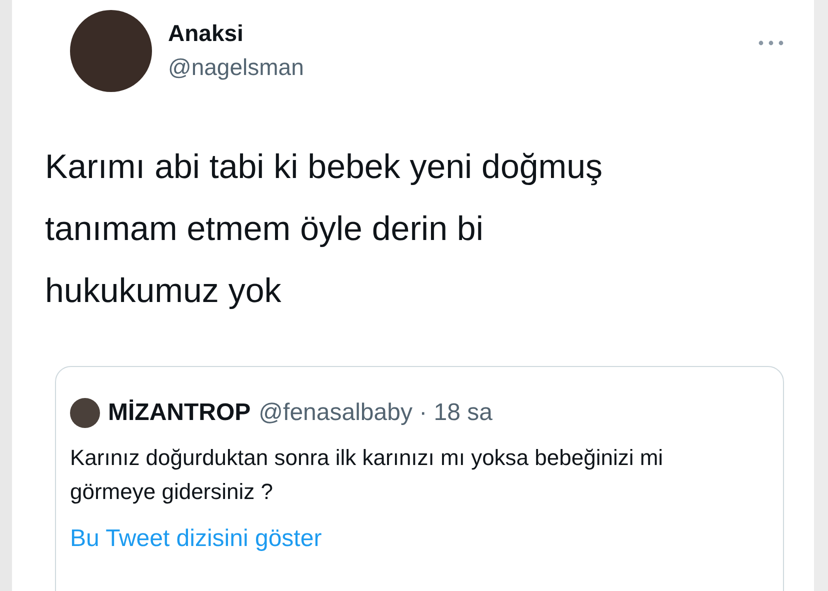 The width and height of the screenshot is (828, 591). I want to click on avatar, so click(85, 413).